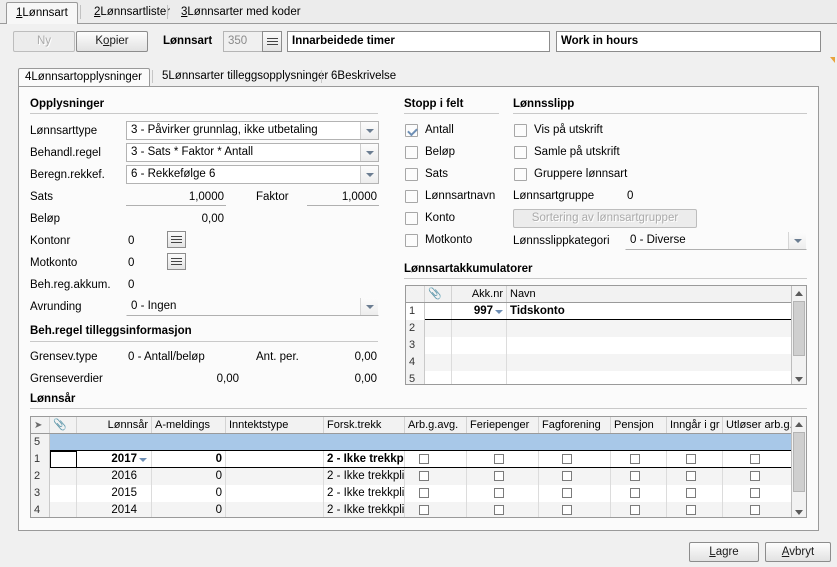 This screenshot has width=837, height=567. What do you see at coordinates (252, 174) in the screenshot?
I see `beregnrekkef-combo: 6 - Rekkefølge 6` at bounding box center [252, 174].